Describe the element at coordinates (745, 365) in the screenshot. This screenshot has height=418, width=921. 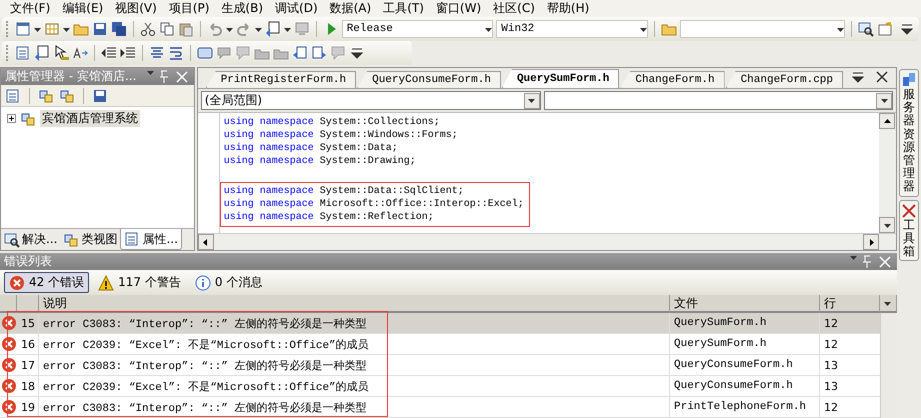
I see `table-cell: QueryConsumeForm.h` at that location.